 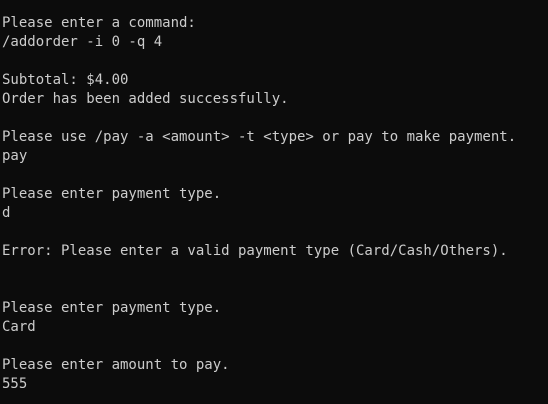 What do you see at coordinates (145, 99) in the screenshot?
I see `success-message: Order has been added successfully.` at bounding box center [145, 99].